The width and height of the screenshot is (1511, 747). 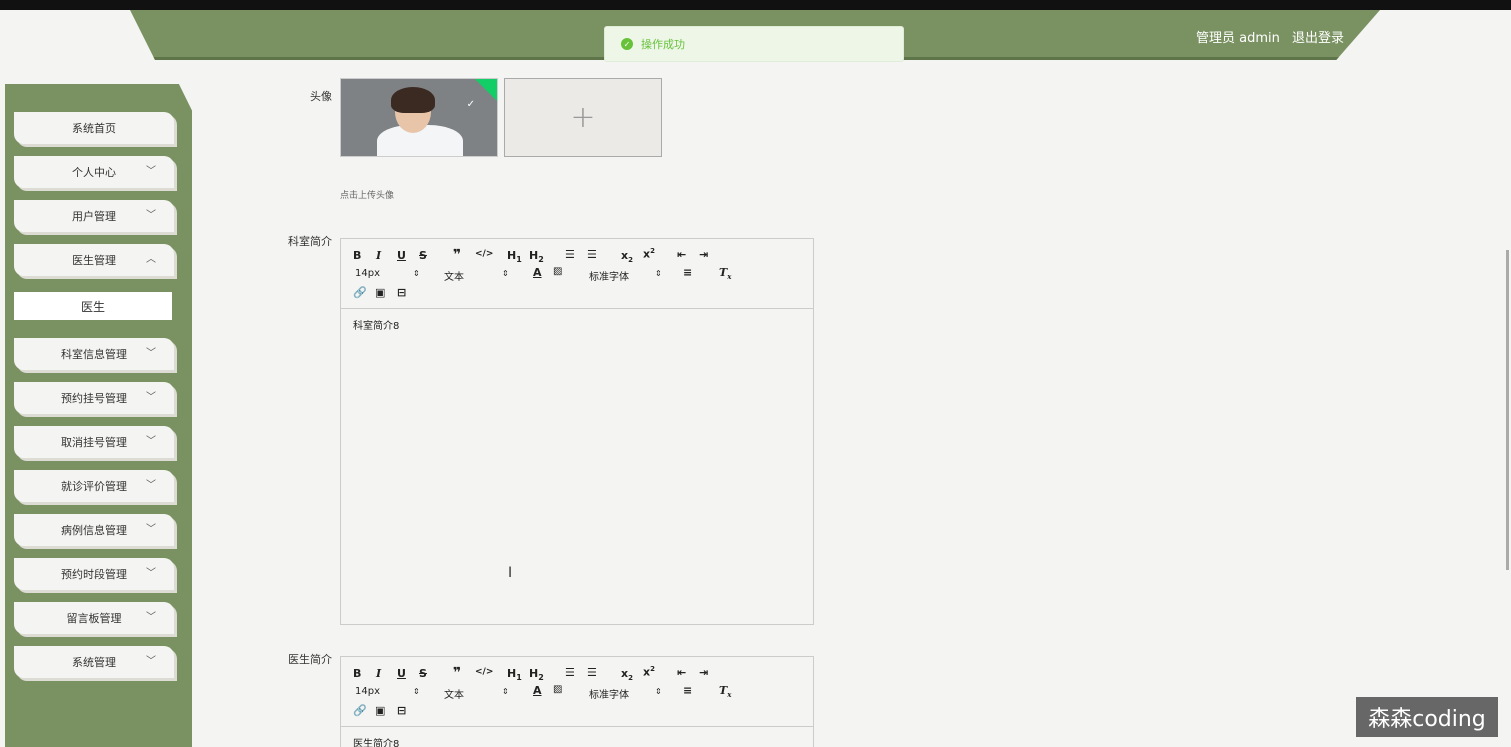 What do you see at coordinates (577, 324) in the screenshot?
I see `editor-content: 科室简介8` at bounding box center [577, 324].